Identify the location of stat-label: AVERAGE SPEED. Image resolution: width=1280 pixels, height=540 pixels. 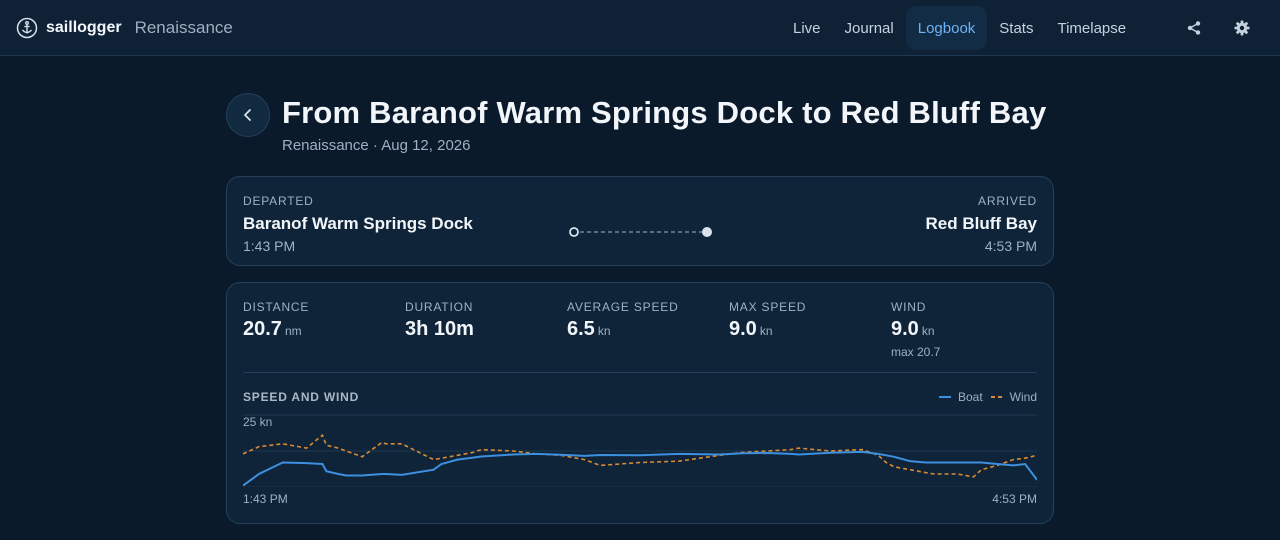
(623, 307).